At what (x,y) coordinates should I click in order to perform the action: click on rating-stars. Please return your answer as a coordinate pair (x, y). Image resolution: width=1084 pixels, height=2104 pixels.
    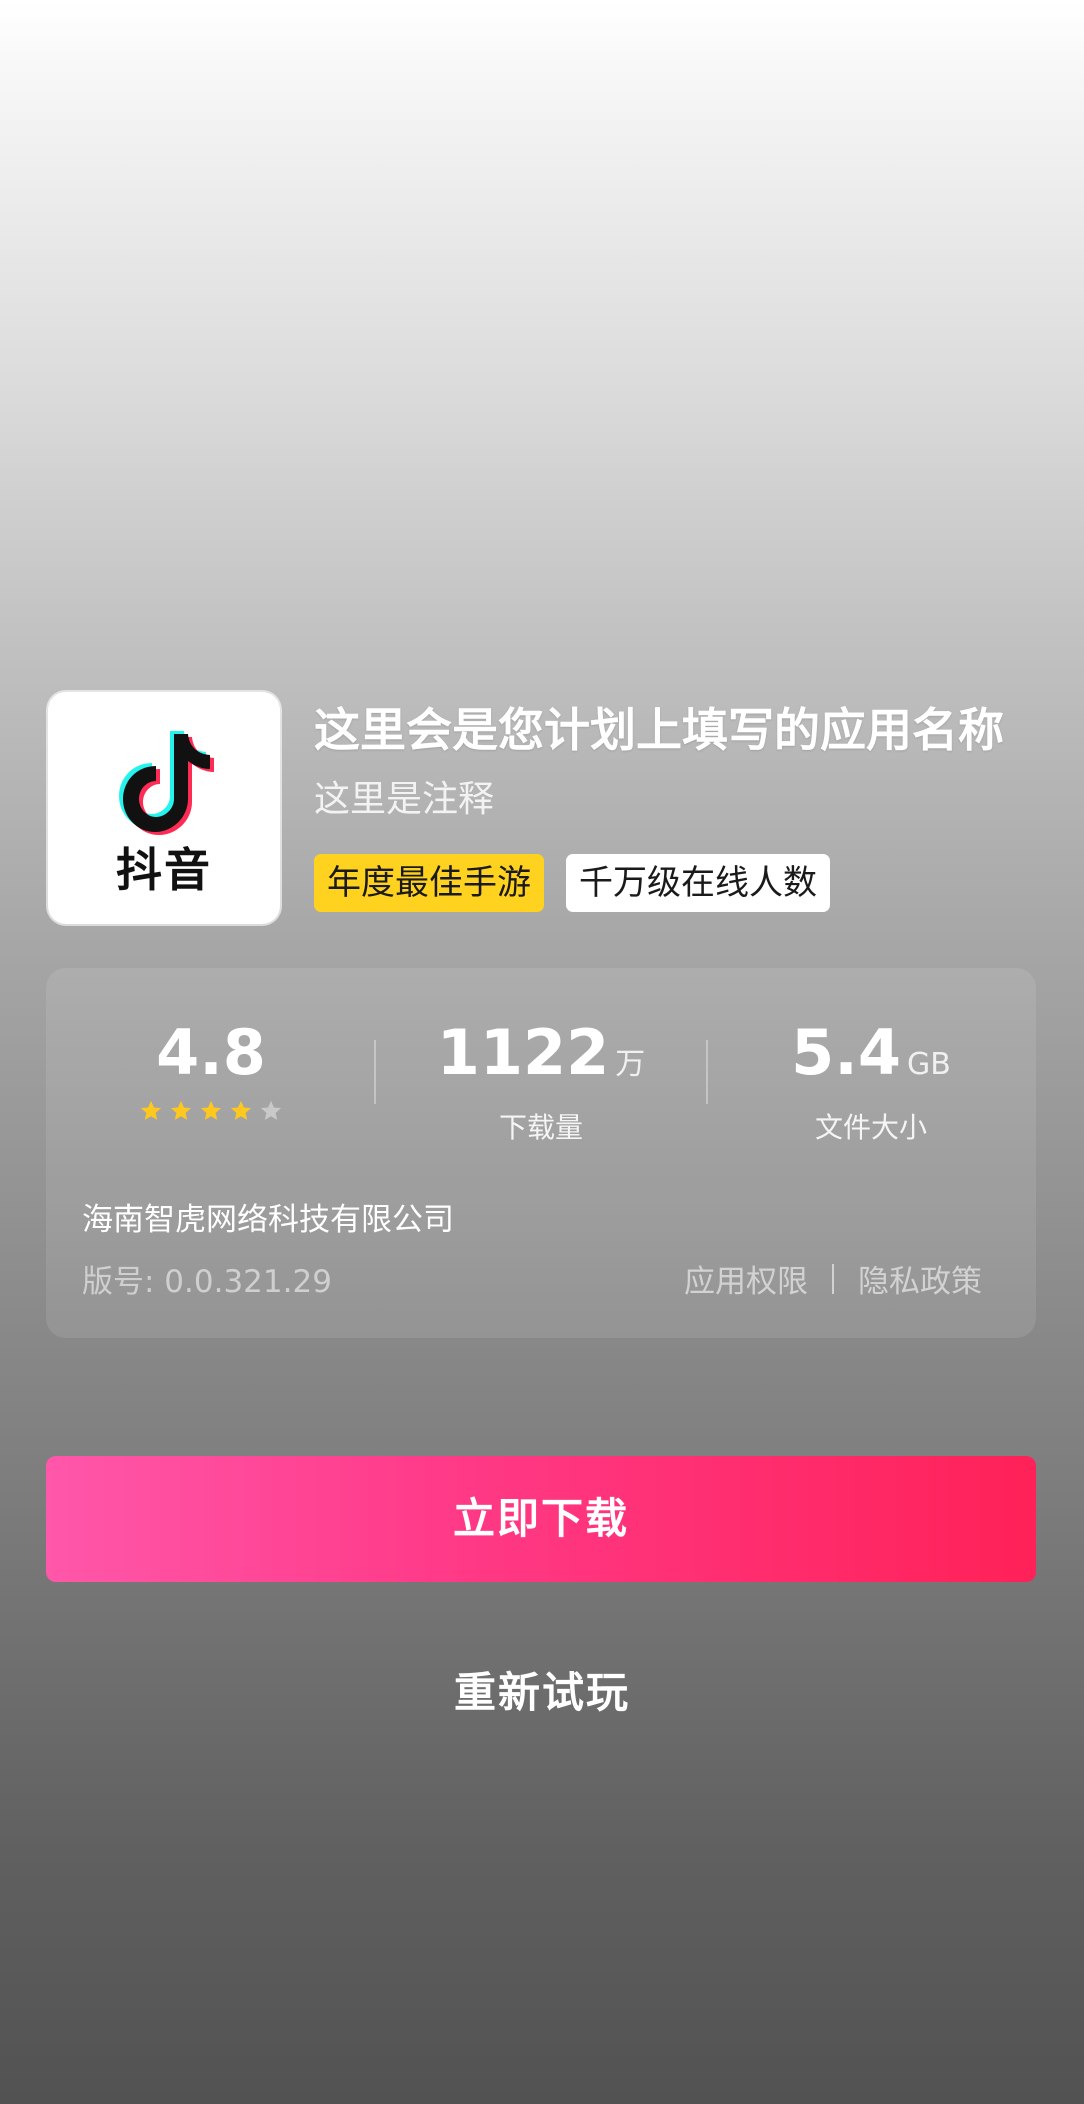
    Looking at the image, I should click on (211, 1111).